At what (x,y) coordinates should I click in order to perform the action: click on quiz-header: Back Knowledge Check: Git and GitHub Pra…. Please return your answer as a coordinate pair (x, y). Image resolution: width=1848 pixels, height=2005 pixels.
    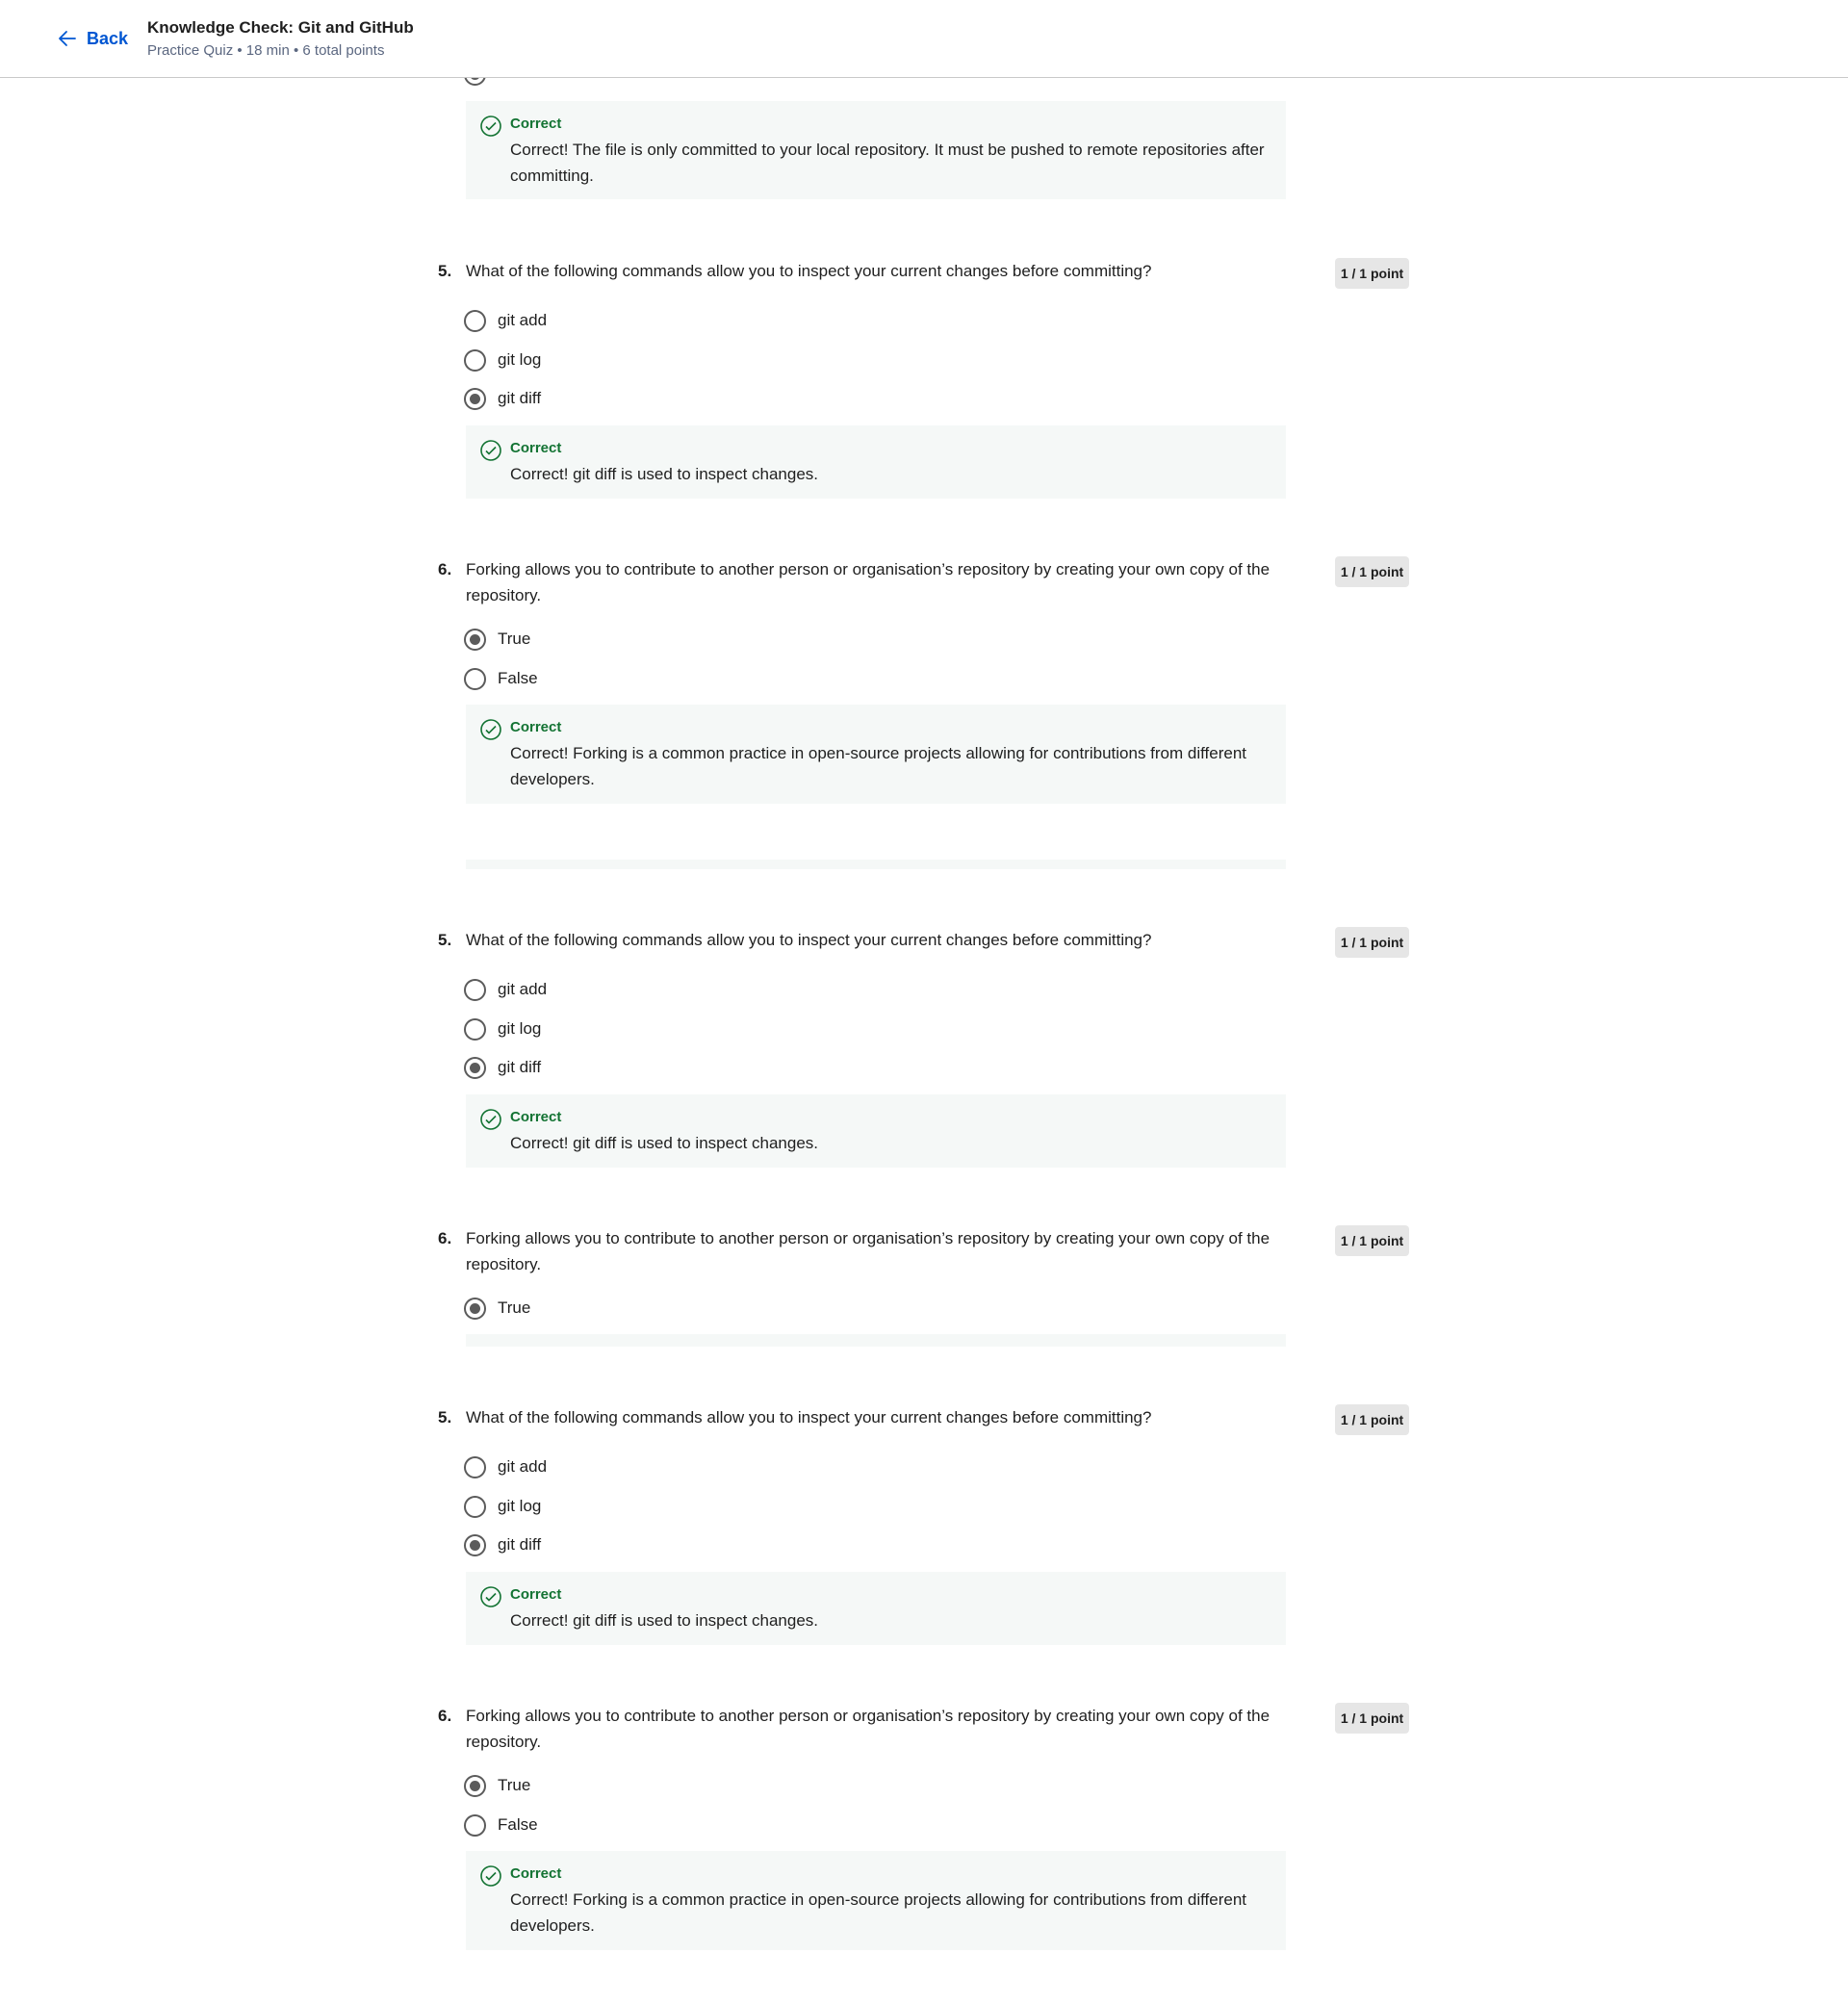
    Looking at the image, I should click on (924, 39).